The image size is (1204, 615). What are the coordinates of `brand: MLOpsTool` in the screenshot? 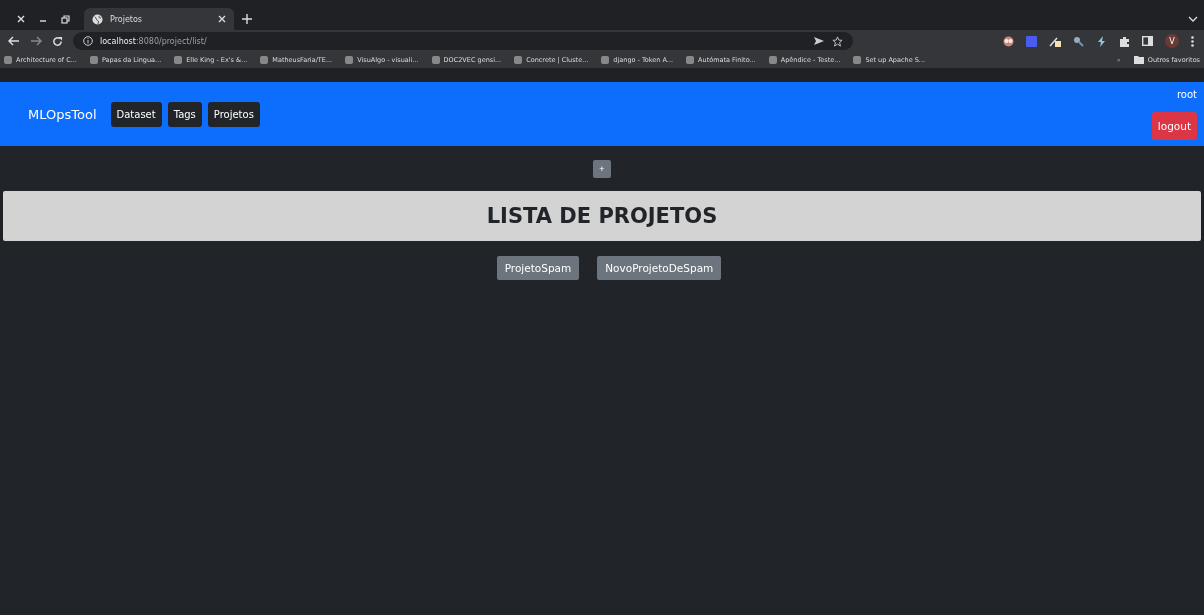 It's located at (62, 114).